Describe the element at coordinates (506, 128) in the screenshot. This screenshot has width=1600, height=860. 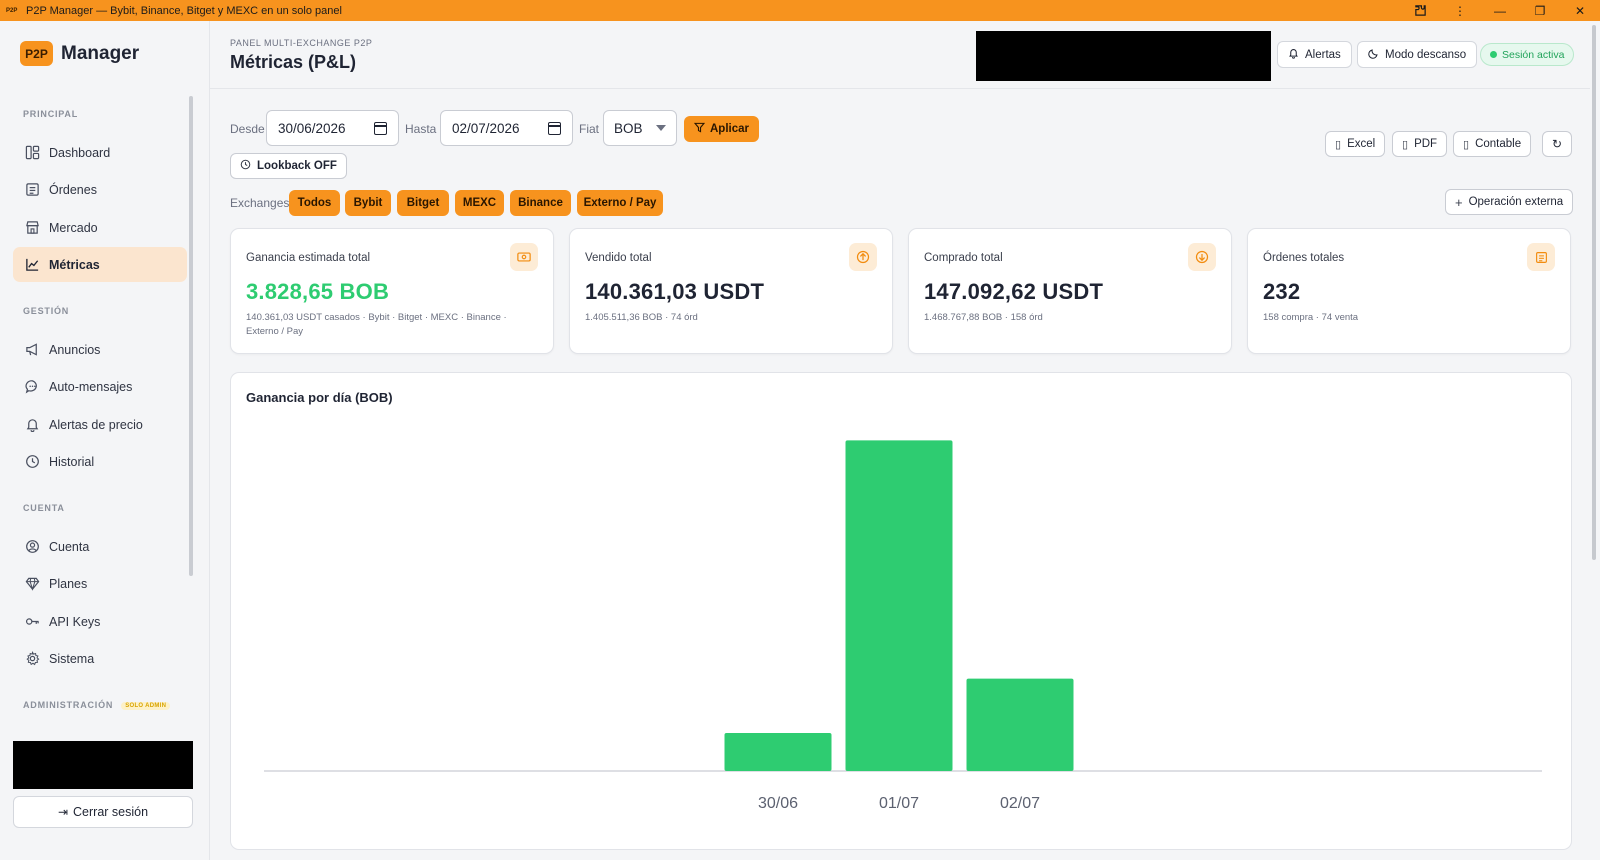
I see `to-date-input: 02/07/2026` at that location.